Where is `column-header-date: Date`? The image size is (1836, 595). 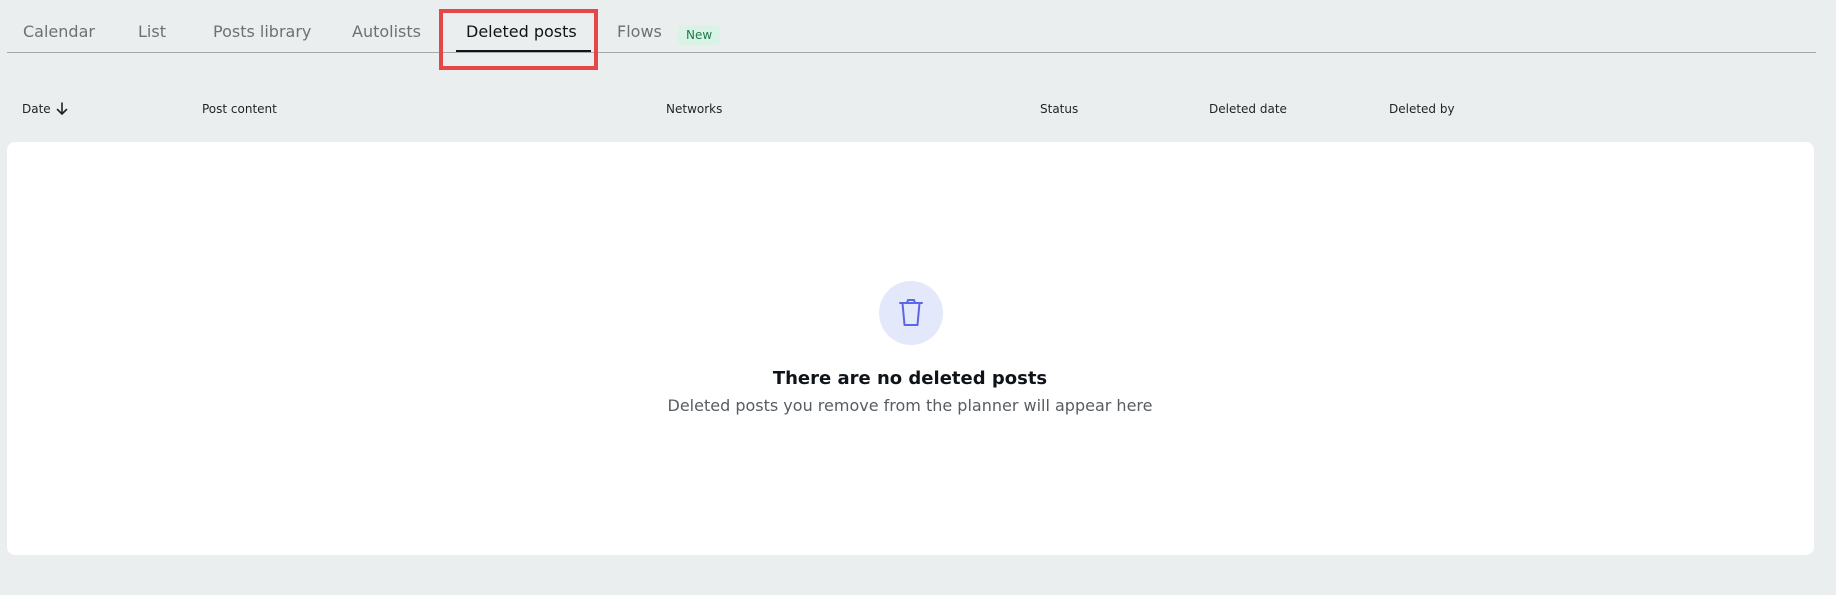
column-header-date: Date is located at coordinates (36, 109).